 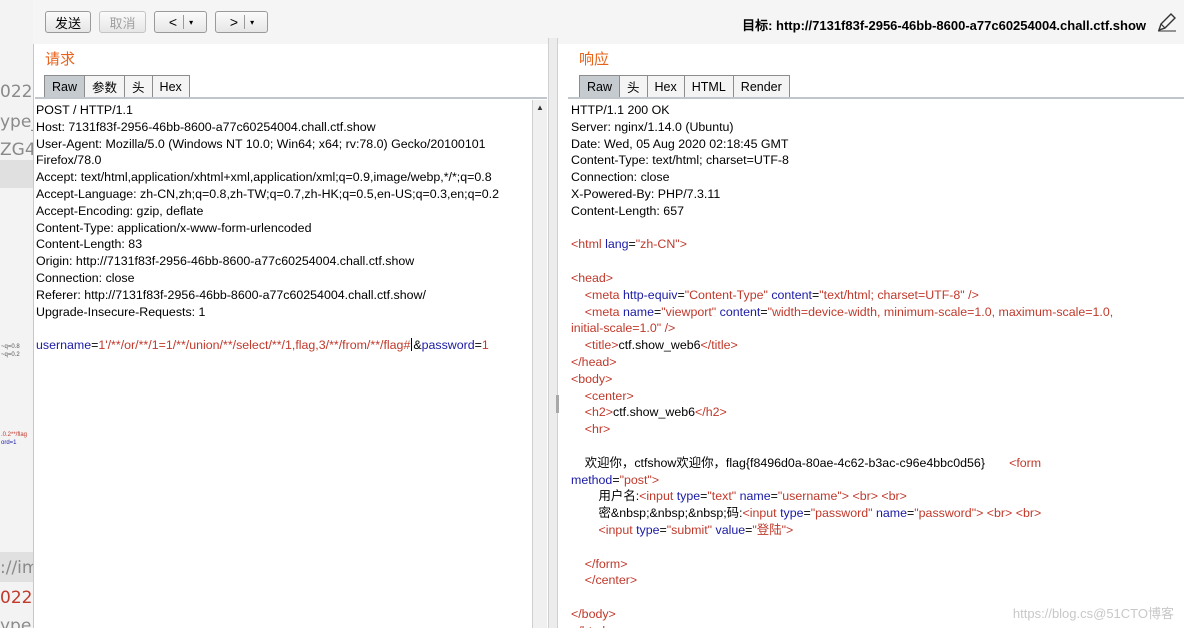 What do you see at coordinates (646, 193) in the screenshot?
I see `response-header: X-Powered-By: PHP/7.3.11` at bounding box center [646, 193].